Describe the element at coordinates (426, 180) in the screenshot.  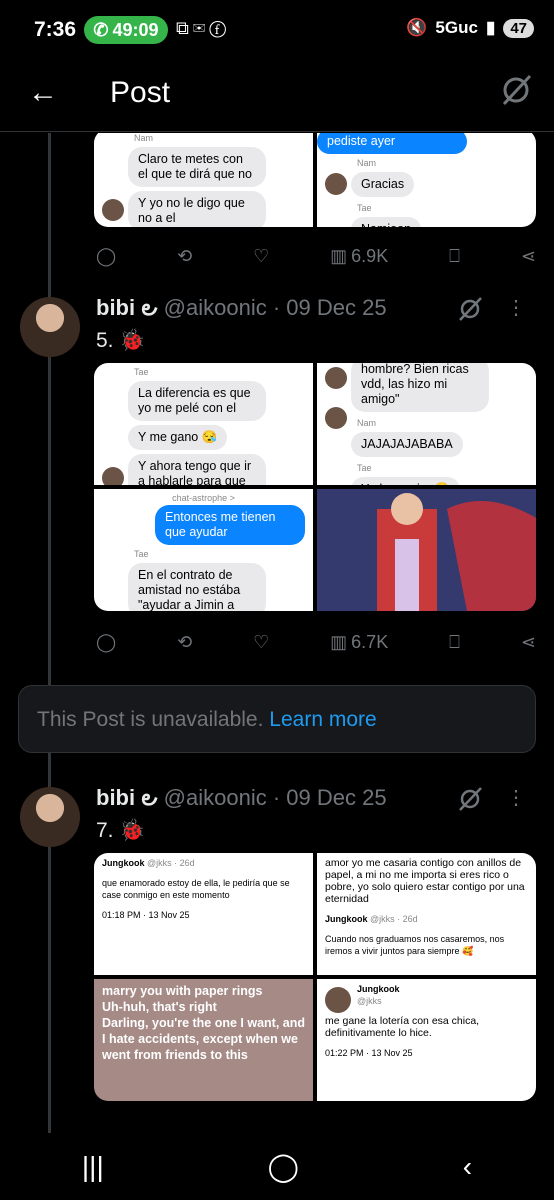
I see `media-screenshot: pediste ayer Nam Gracias Tae Namjoon` at that location.